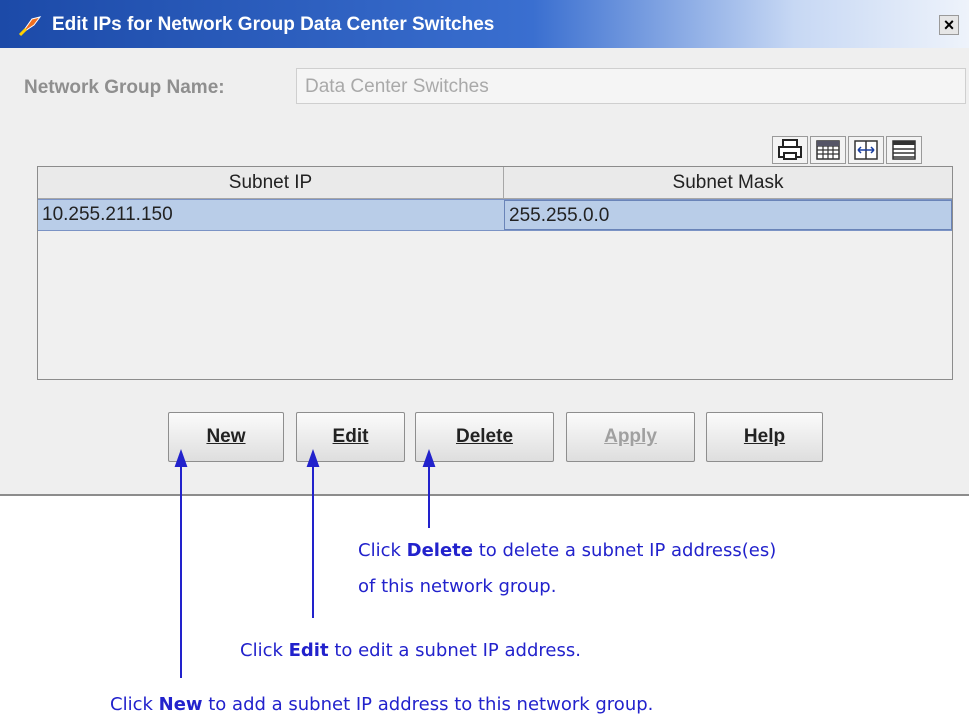  What do you see at coordinates (134, 704) in the screenshot?
I see `new-annotation-prefix: Click` at bounding box center [134, 704].